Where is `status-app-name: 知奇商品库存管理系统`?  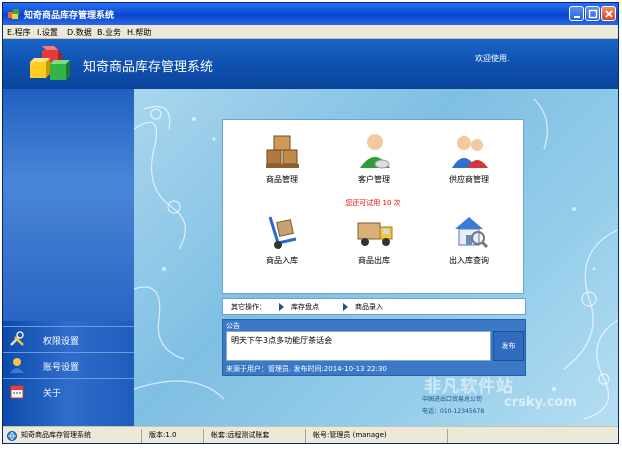
status-app-name: 知奇商品库存管理系统 is located at coordinates (56, 435).